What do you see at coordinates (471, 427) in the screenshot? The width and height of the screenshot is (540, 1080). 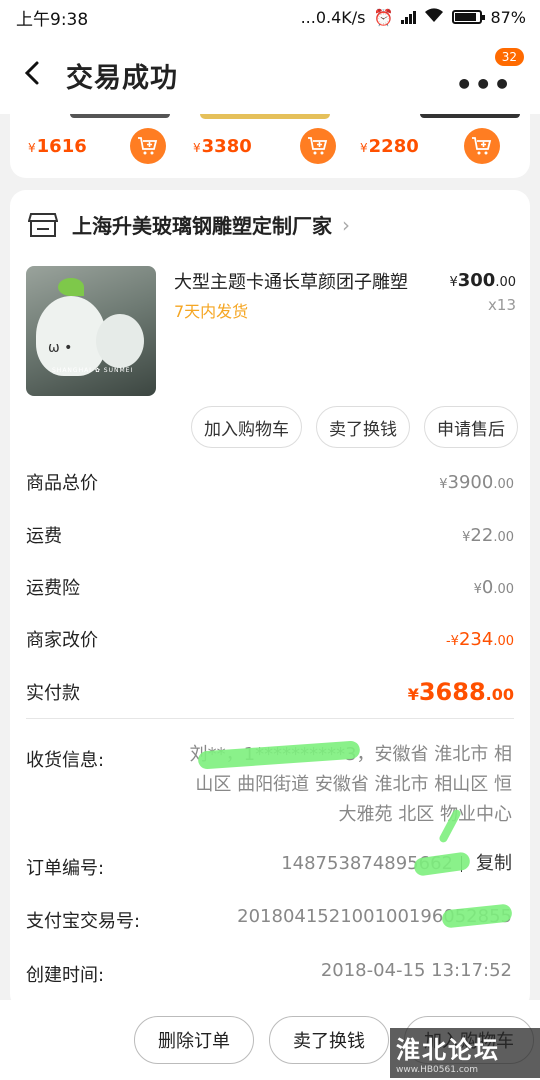 I see `after-sale-button: 申请售后` at bounding box center [471, 427].